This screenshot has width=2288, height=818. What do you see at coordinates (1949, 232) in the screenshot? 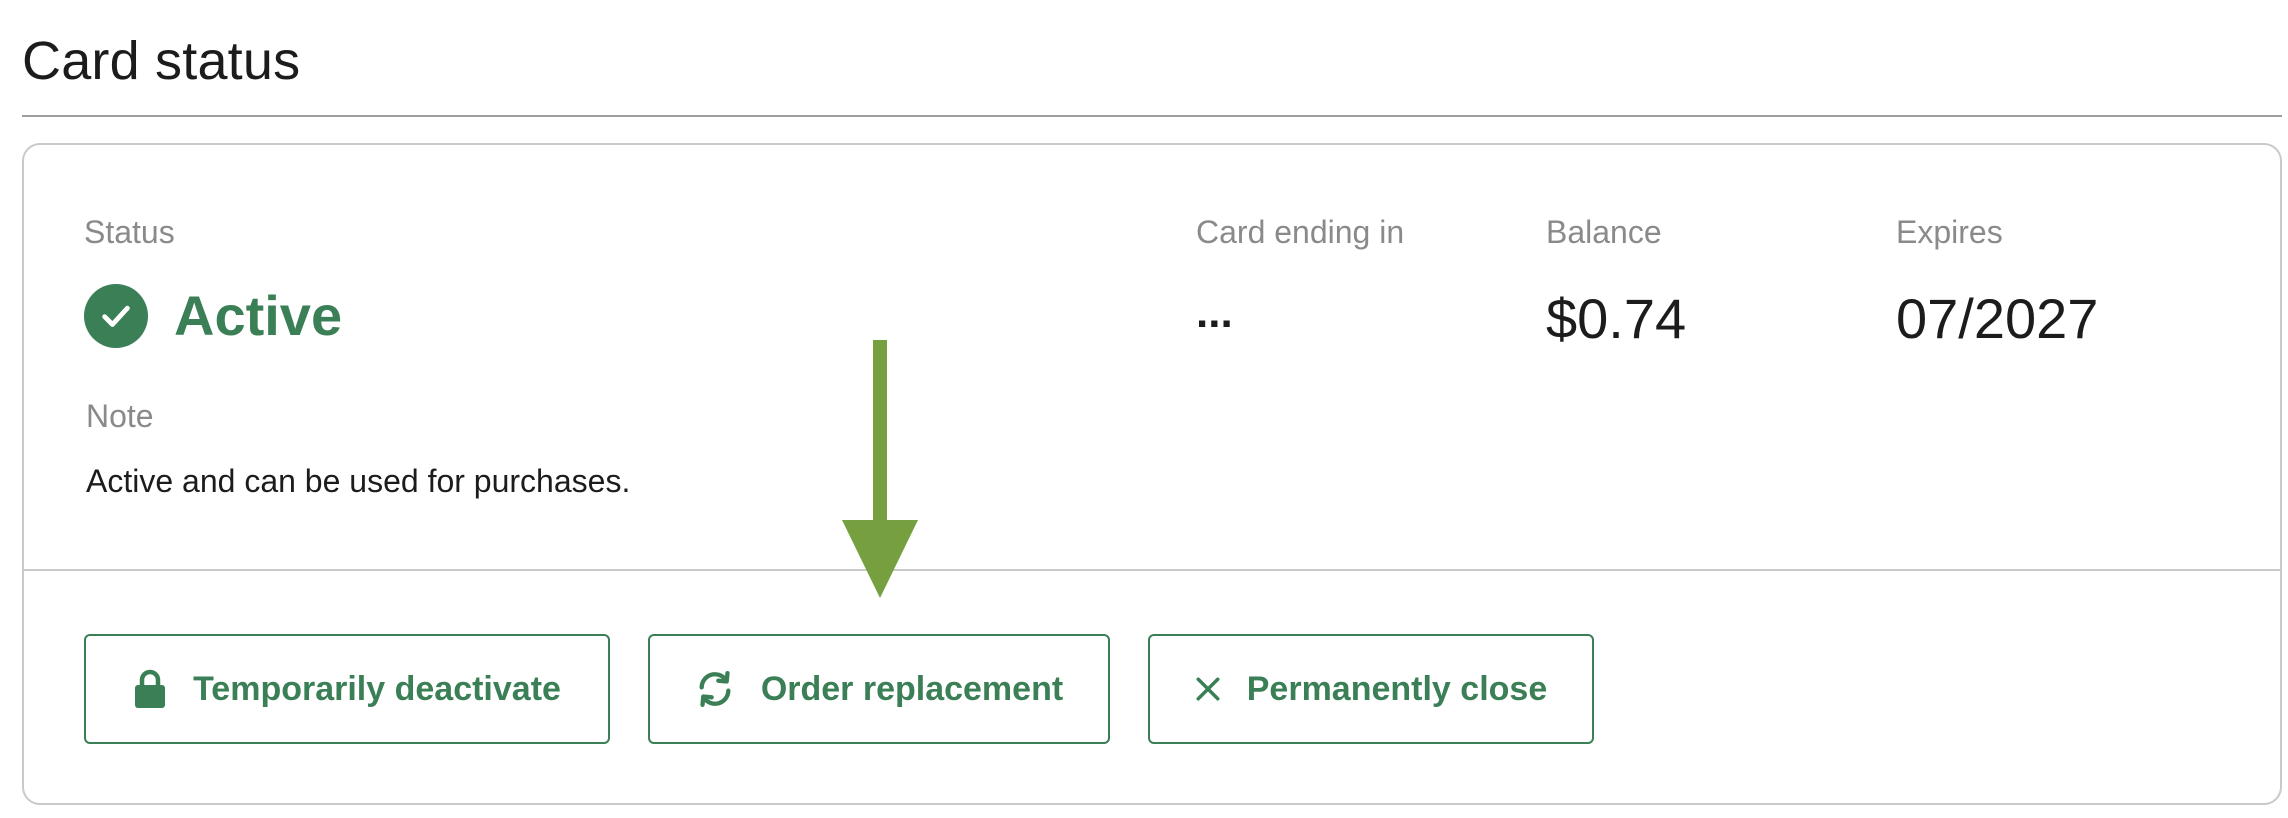
I see `expires-label: Expires` at bounding box center [1949, 232].